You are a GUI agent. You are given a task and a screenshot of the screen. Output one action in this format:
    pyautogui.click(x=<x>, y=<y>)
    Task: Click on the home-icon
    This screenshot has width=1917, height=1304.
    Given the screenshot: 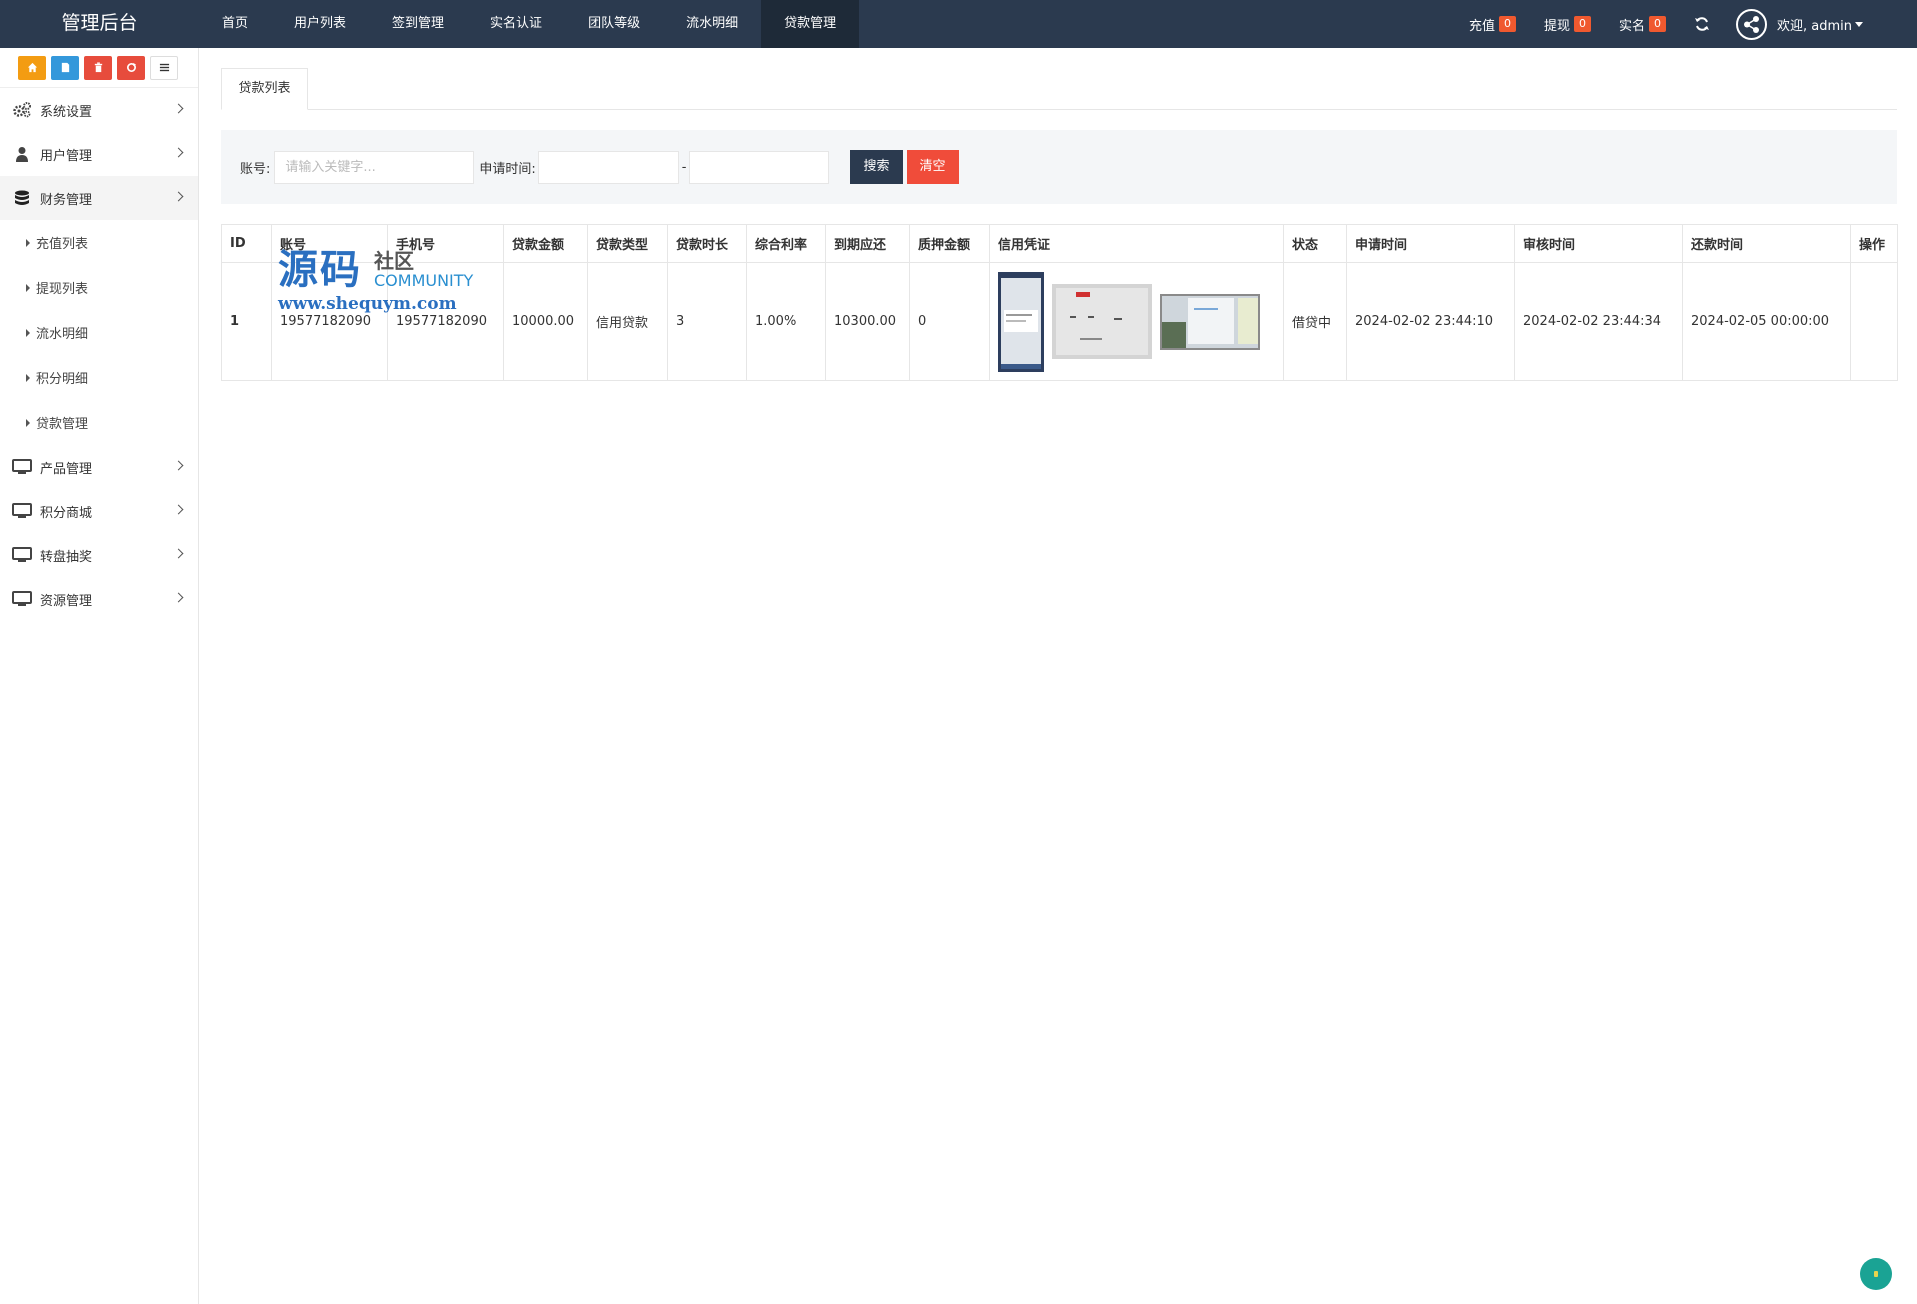 What is the action you would take?
    pyautogui.click(x=32, y=67)
    